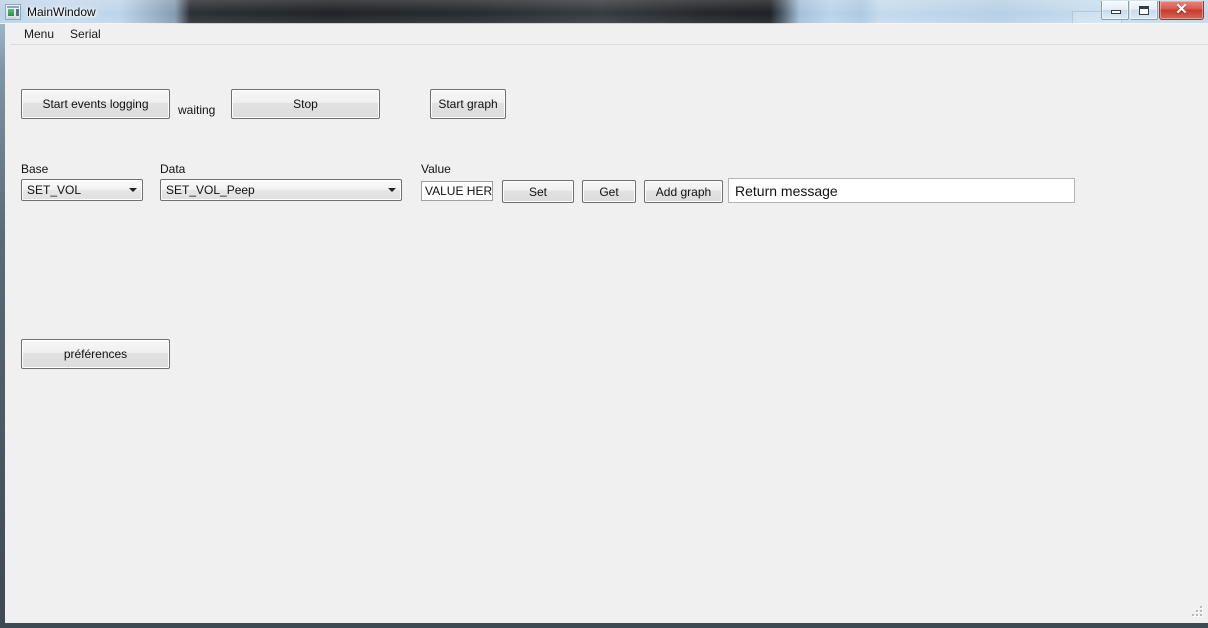 This screenshot has width=1208, height=628. I want to click on data-label: Data, so click(173, 169).